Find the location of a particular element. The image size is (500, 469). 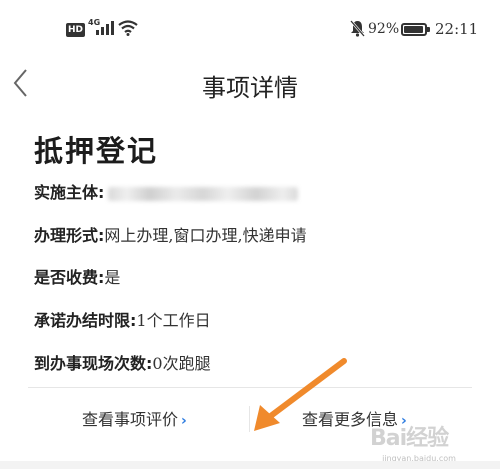

row-label: 到办事现场次数: is located at coordinates (93, 363).